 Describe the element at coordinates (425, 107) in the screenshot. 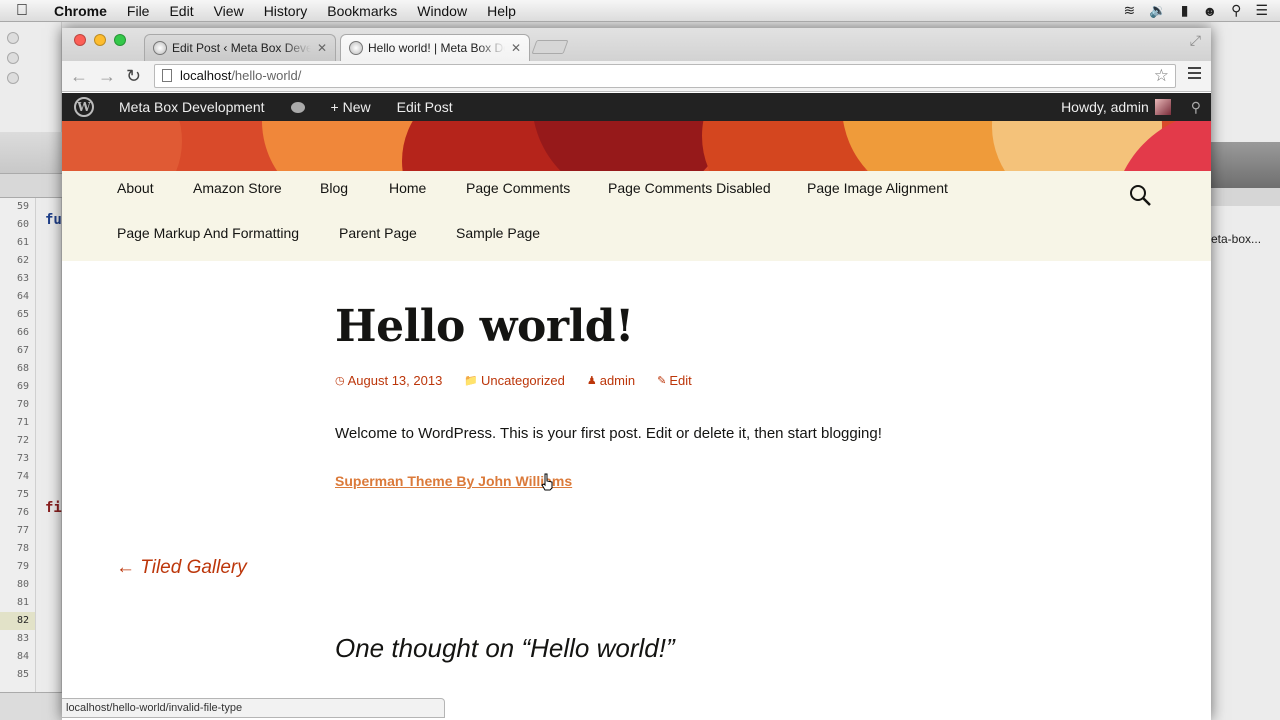

I see `admin-edit-post: Edit Post` at that location.